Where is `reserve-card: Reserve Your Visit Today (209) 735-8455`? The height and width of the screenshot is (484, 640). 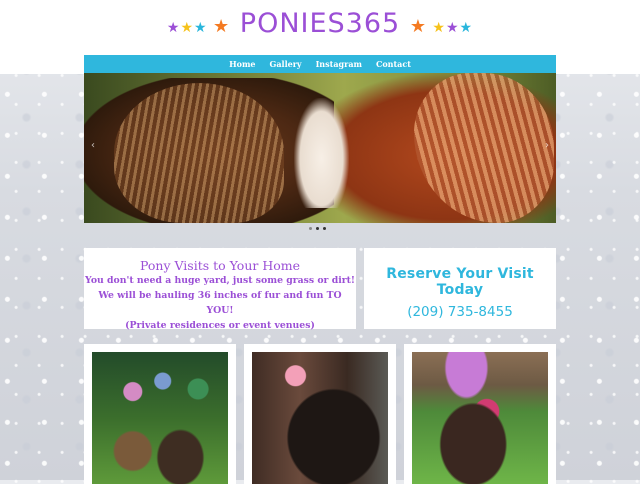
reserve-card: Reserve Your Visit Today (209) 735-8455 is located at coordinates (460, 288).